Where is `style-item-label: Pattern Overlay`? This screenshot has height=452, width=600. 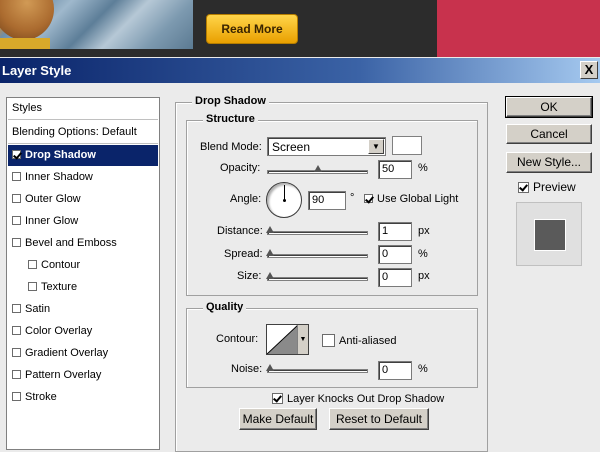 style-item-label: Pattern Overlay is located at coordinates (63, 375).